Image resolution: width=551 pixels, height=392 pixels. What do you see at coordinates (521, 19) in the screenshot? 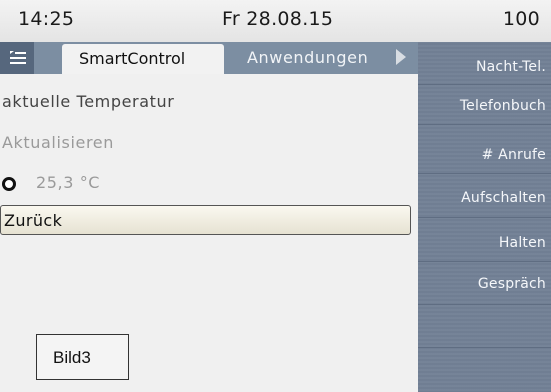
I see `extension-number: 100` at bounding box center [521, 19].